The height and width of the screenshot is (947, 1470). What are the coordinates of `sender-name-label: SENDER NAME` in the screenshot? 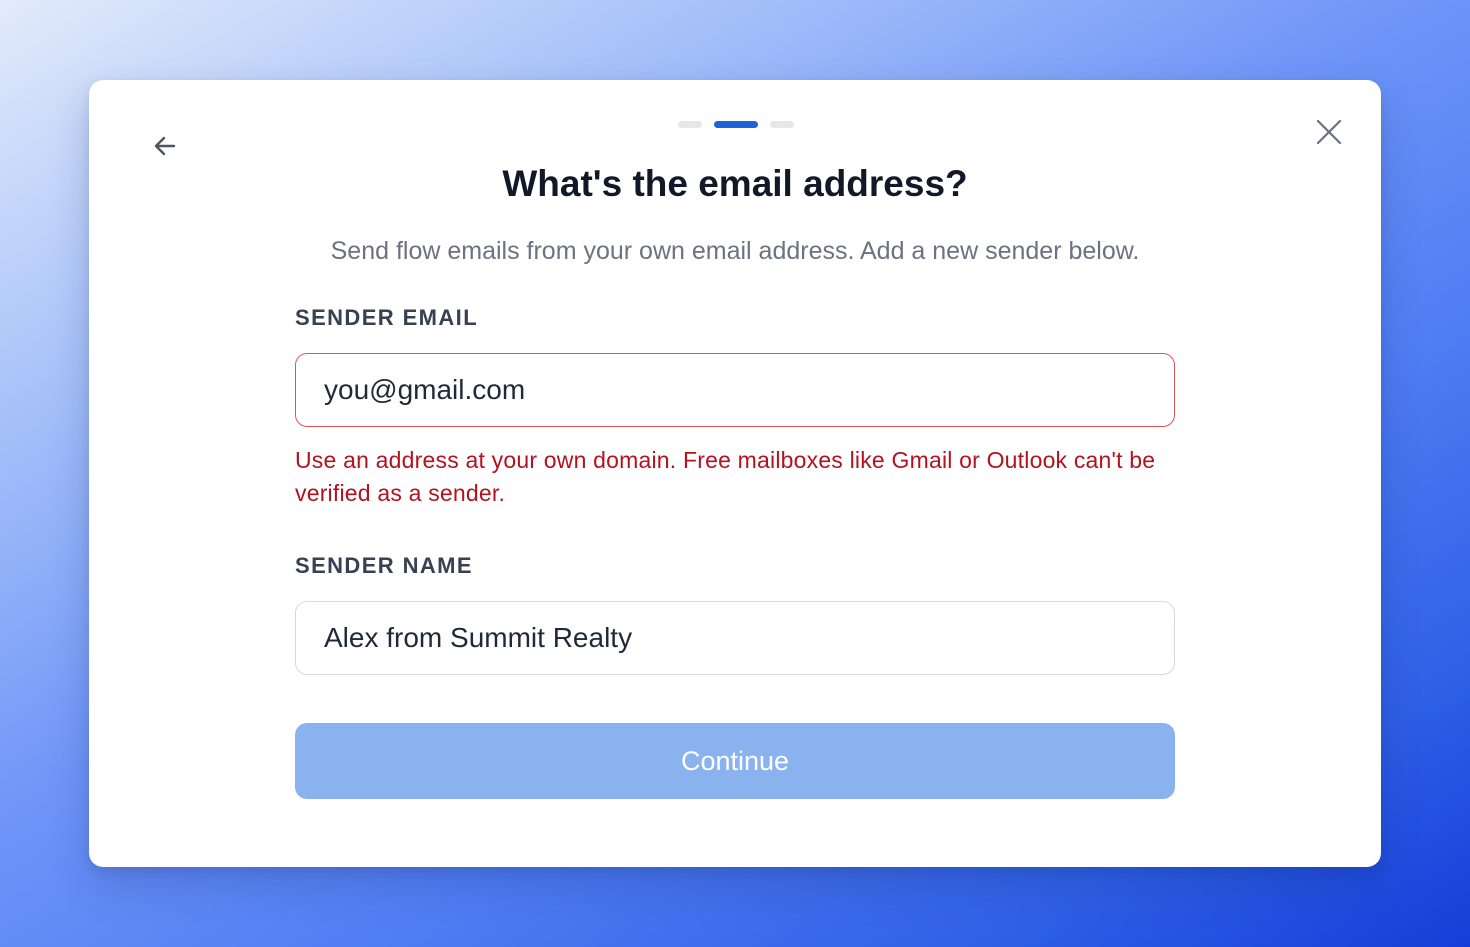 It's located at (384, 565).